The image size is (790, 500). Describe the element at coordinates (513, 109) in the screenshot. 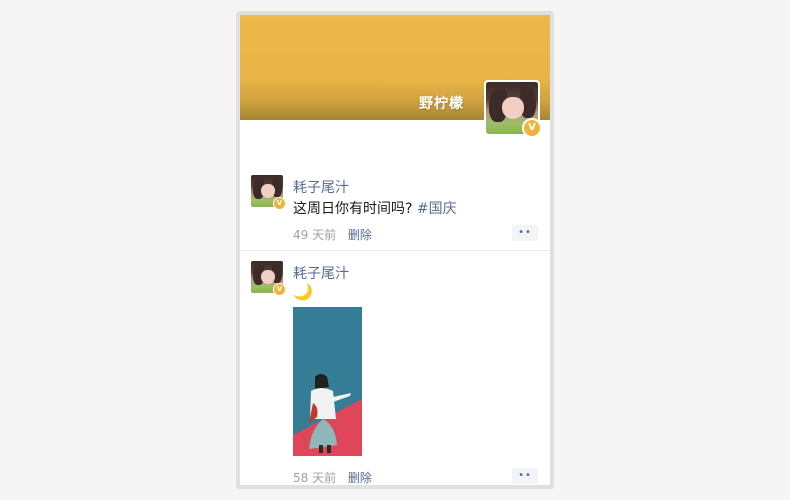

I see `profile-avatar: V` at that location.